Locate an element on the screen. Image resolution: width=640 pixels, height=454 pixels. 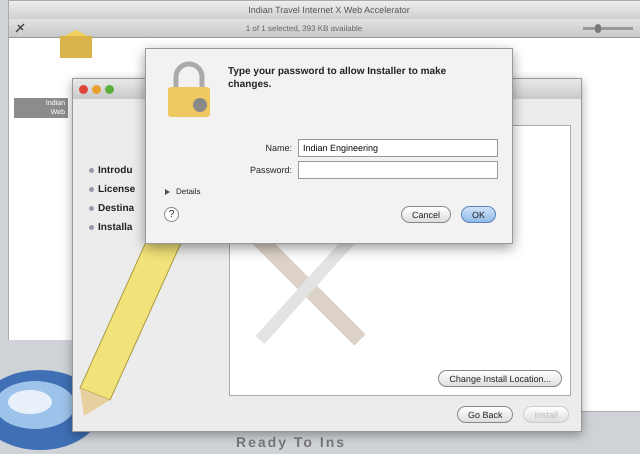
details-disclosure: Details is located at coordinates (330, 191).